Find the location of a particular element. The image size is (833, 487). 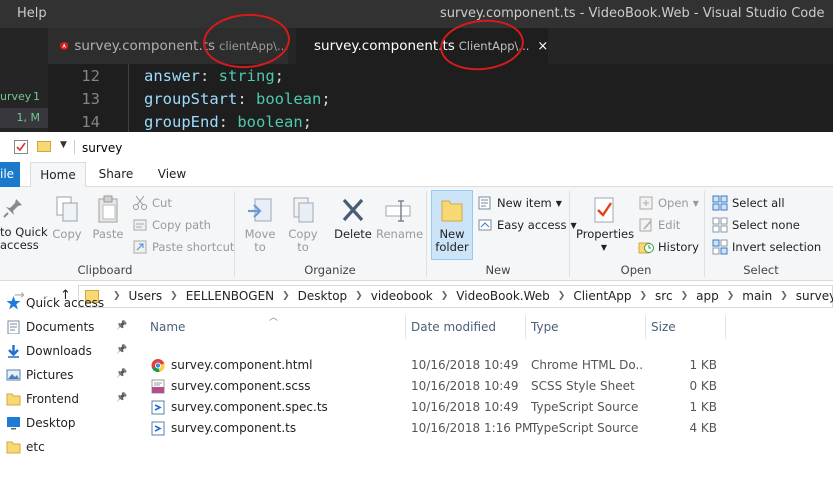

tab-share: Share is located at coordinates (116, 174).